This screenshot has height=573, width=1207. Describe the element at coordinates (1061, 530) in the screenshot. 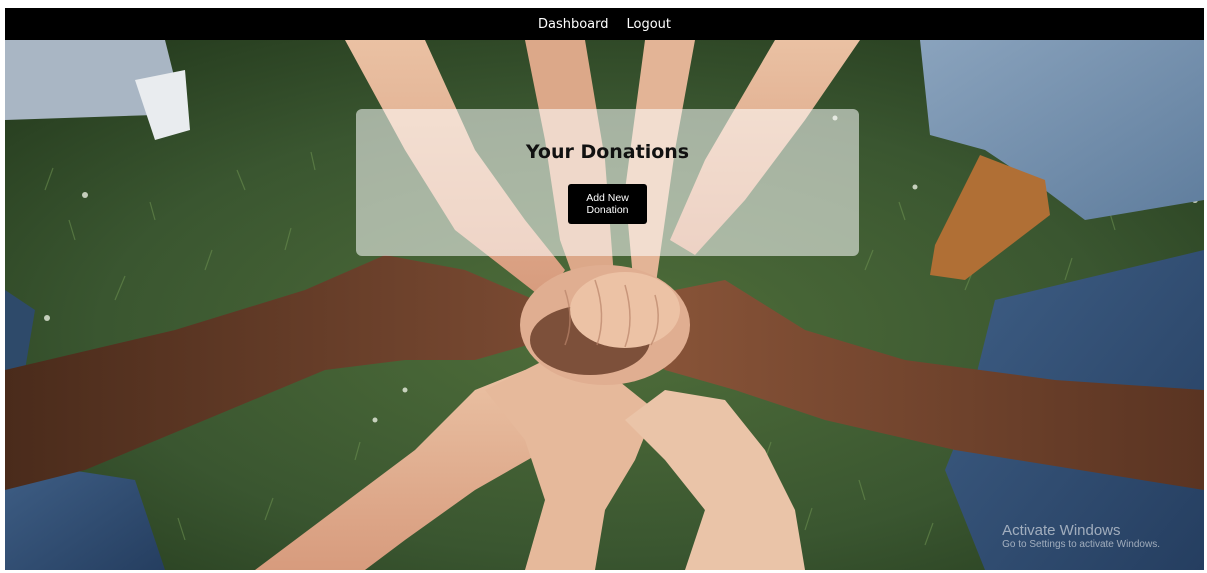

I see `watermark-title: Activate Windows` at that location.